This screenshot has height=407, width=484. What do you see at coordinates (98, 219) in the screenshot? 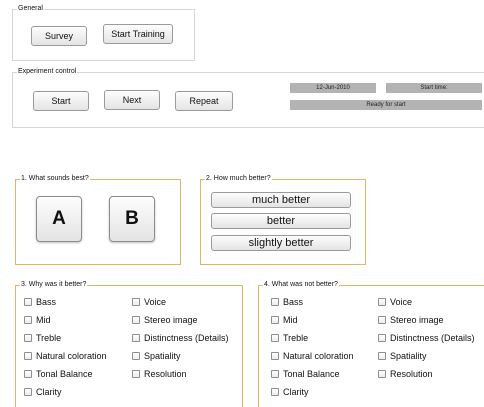
I see `q1-group: 1. What sounds best? A B` at bounding box center [98, 219].